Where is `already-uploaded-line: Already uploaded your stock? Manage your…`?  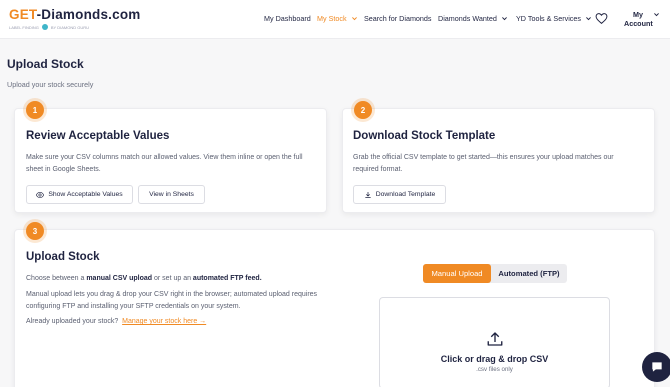 already-uploaded-line: Already uploaded your stock? Manage your… is located at coordinates (116, 321).